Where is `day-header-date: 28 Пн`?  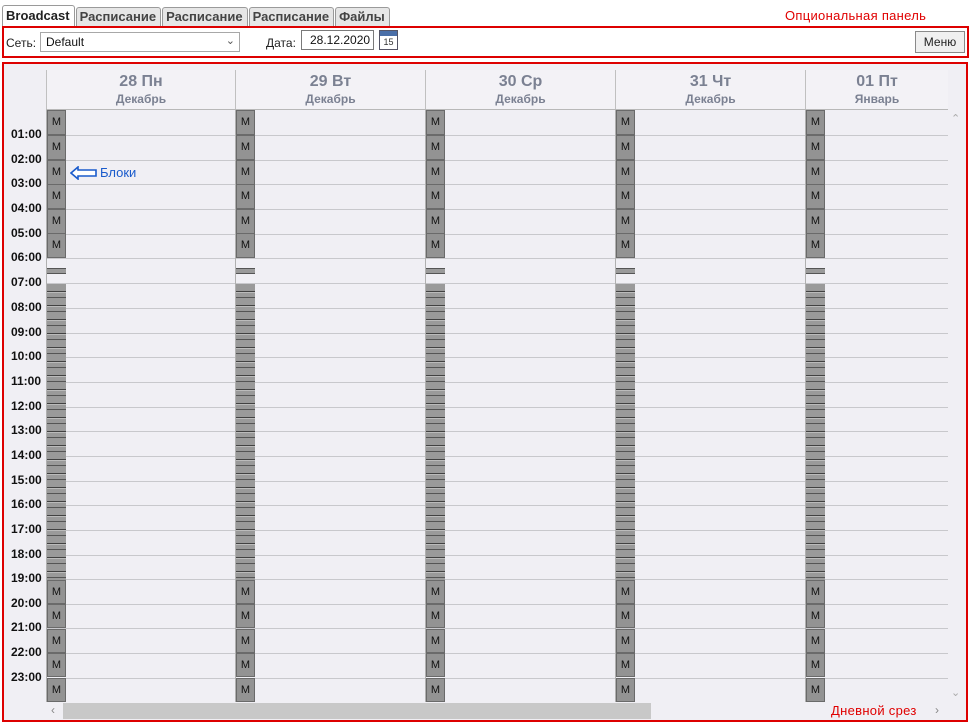
day-header-date: 28 Пн is located at coordinates (141, 81).